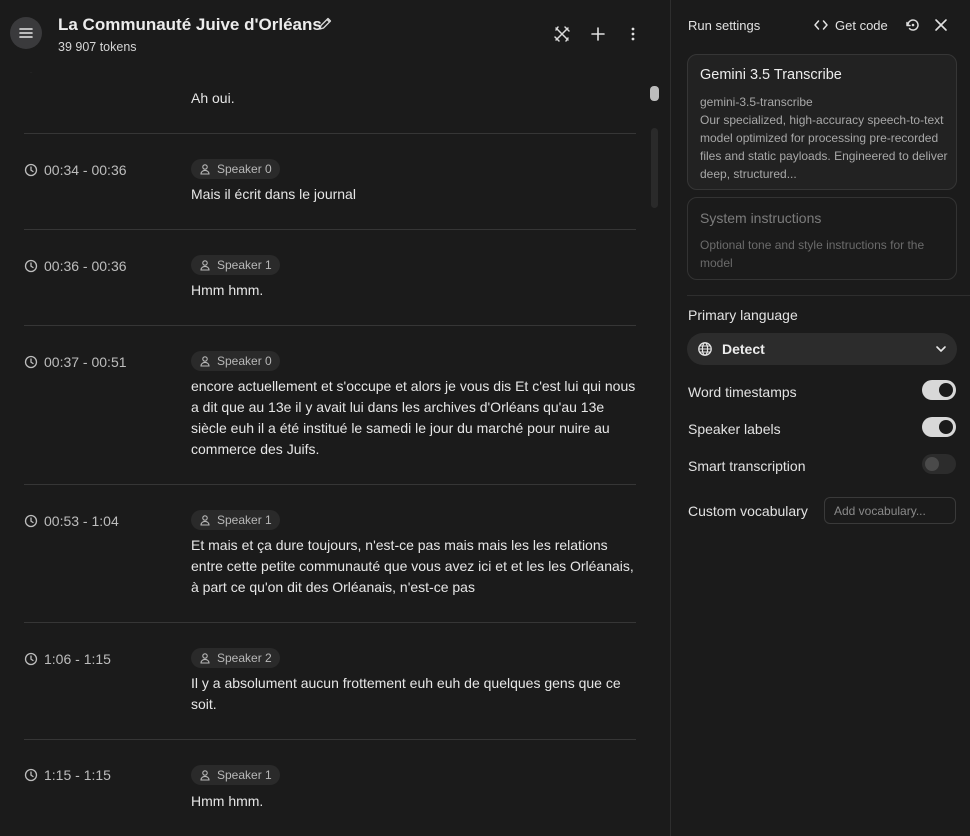 Image resolution: width=970 pixels, height=836 pixels. I want to click on get-code-label: Get code, so click(861, 25).